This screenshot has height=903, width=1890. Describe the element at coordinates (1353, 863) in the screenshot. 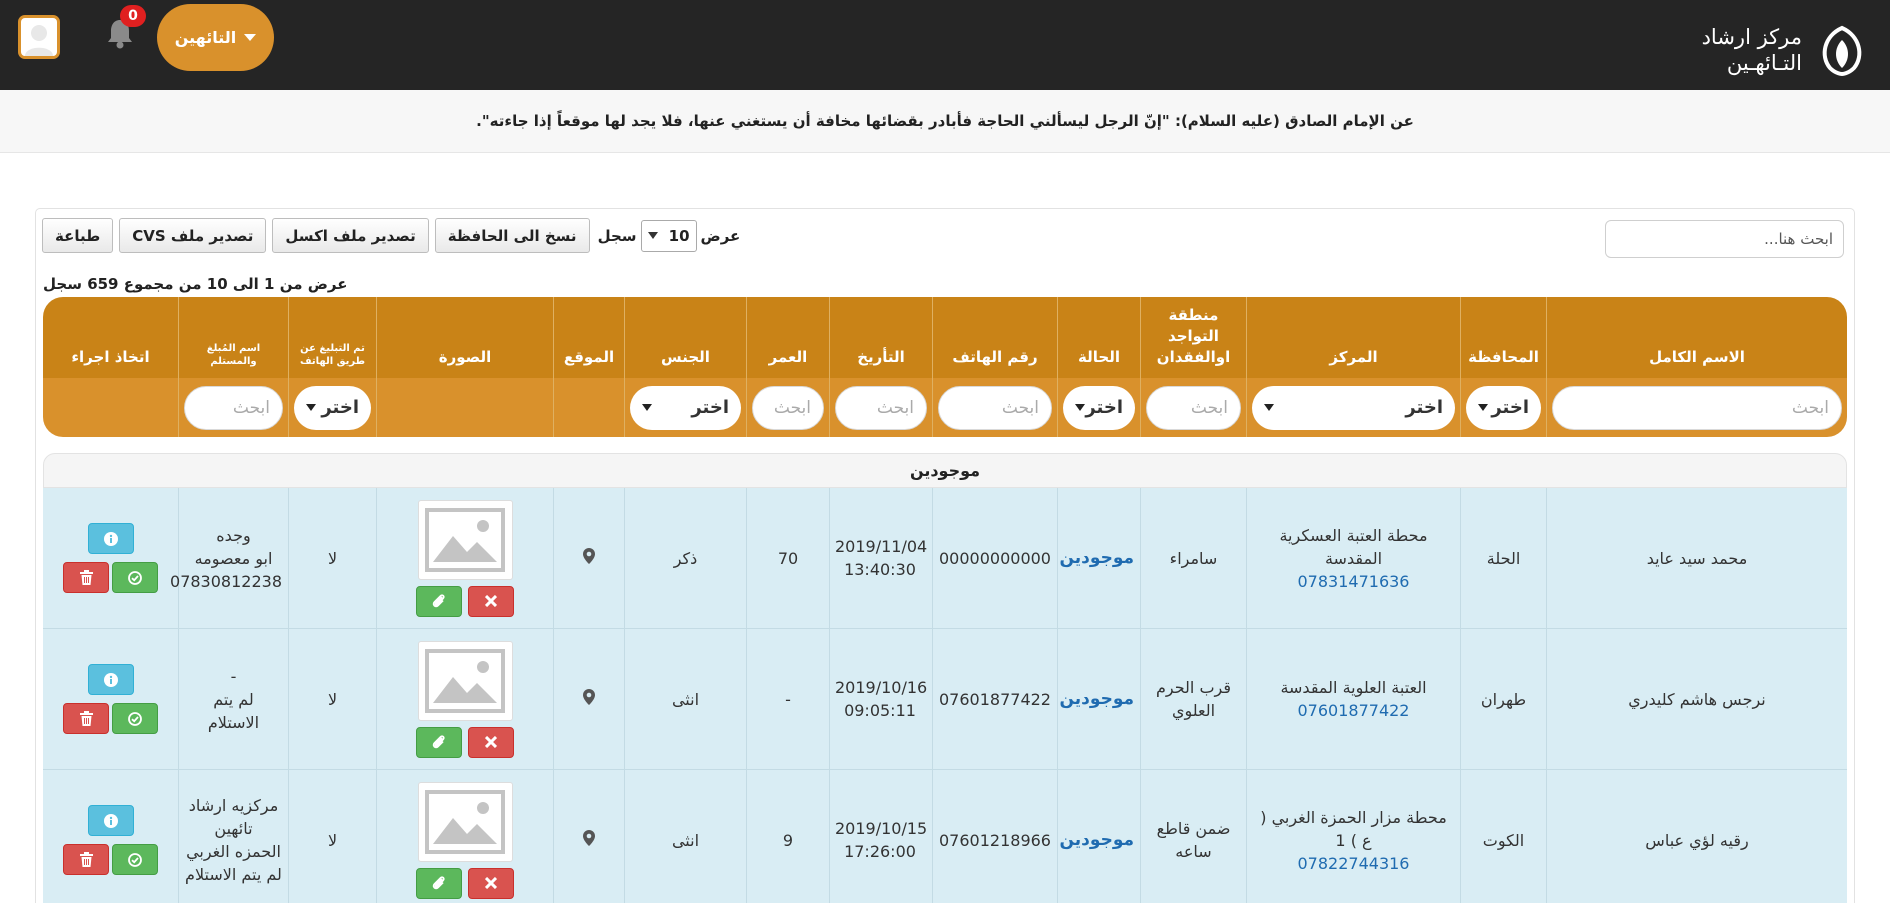

I see `center-phone: 07822744316` at that location.